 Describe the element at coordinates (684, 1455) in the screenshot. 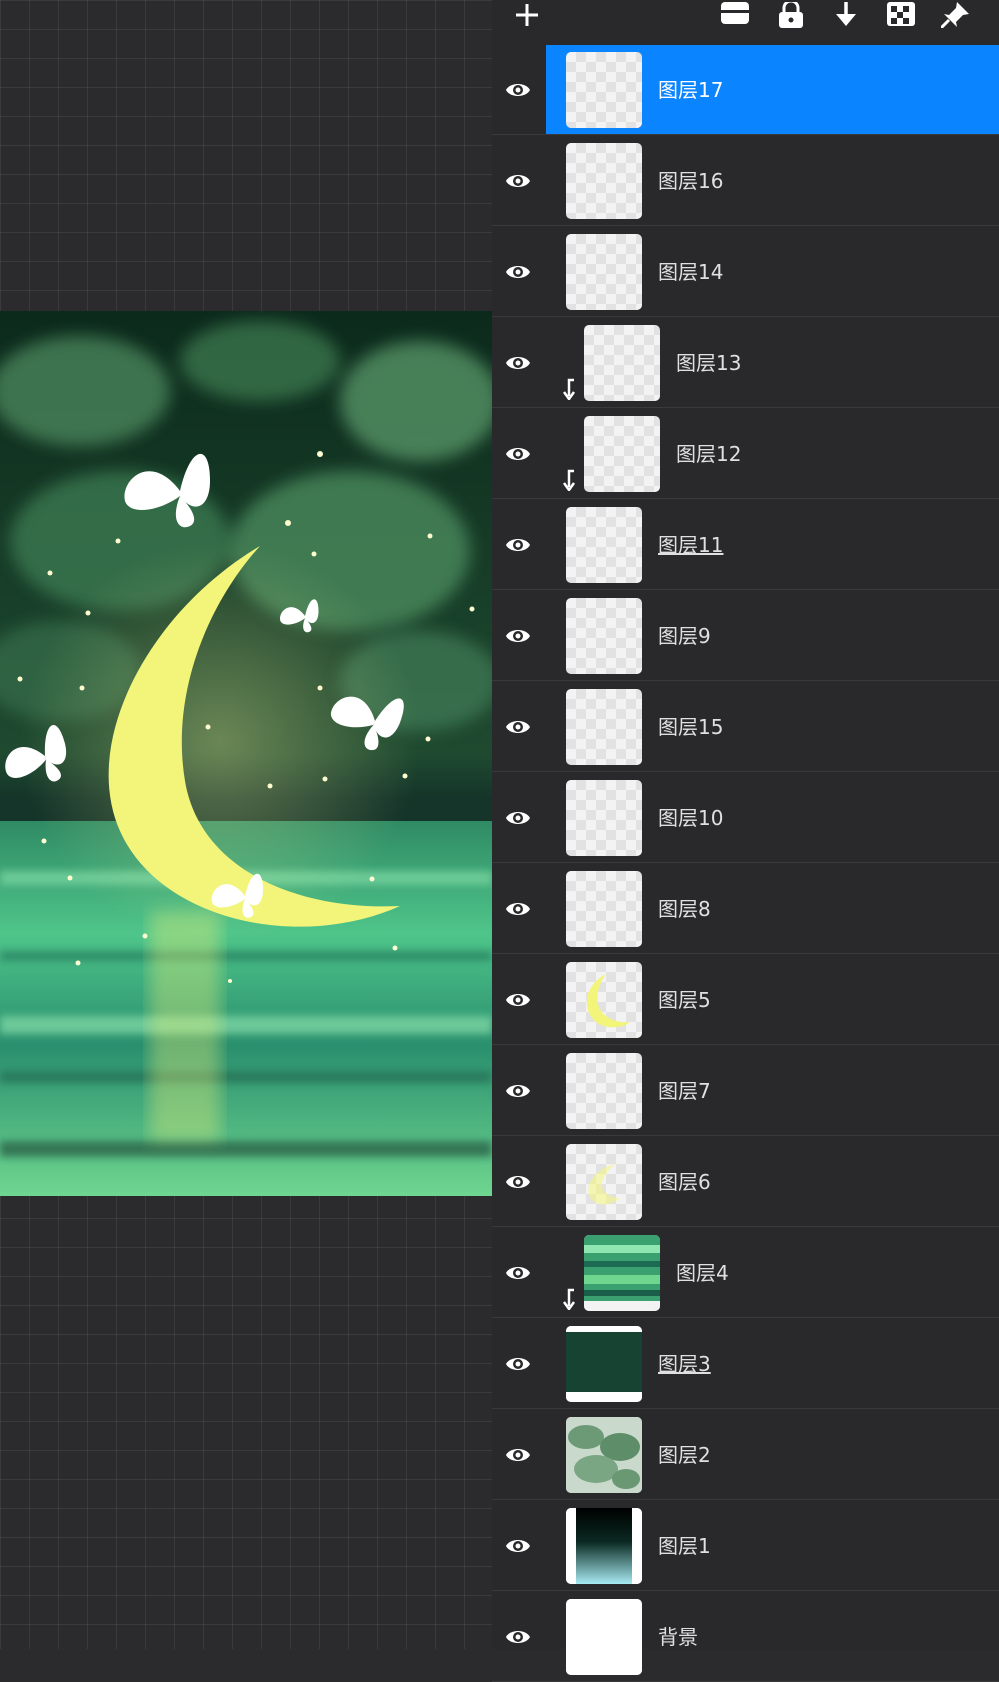

I see `layer-name: 图层2` at that location.